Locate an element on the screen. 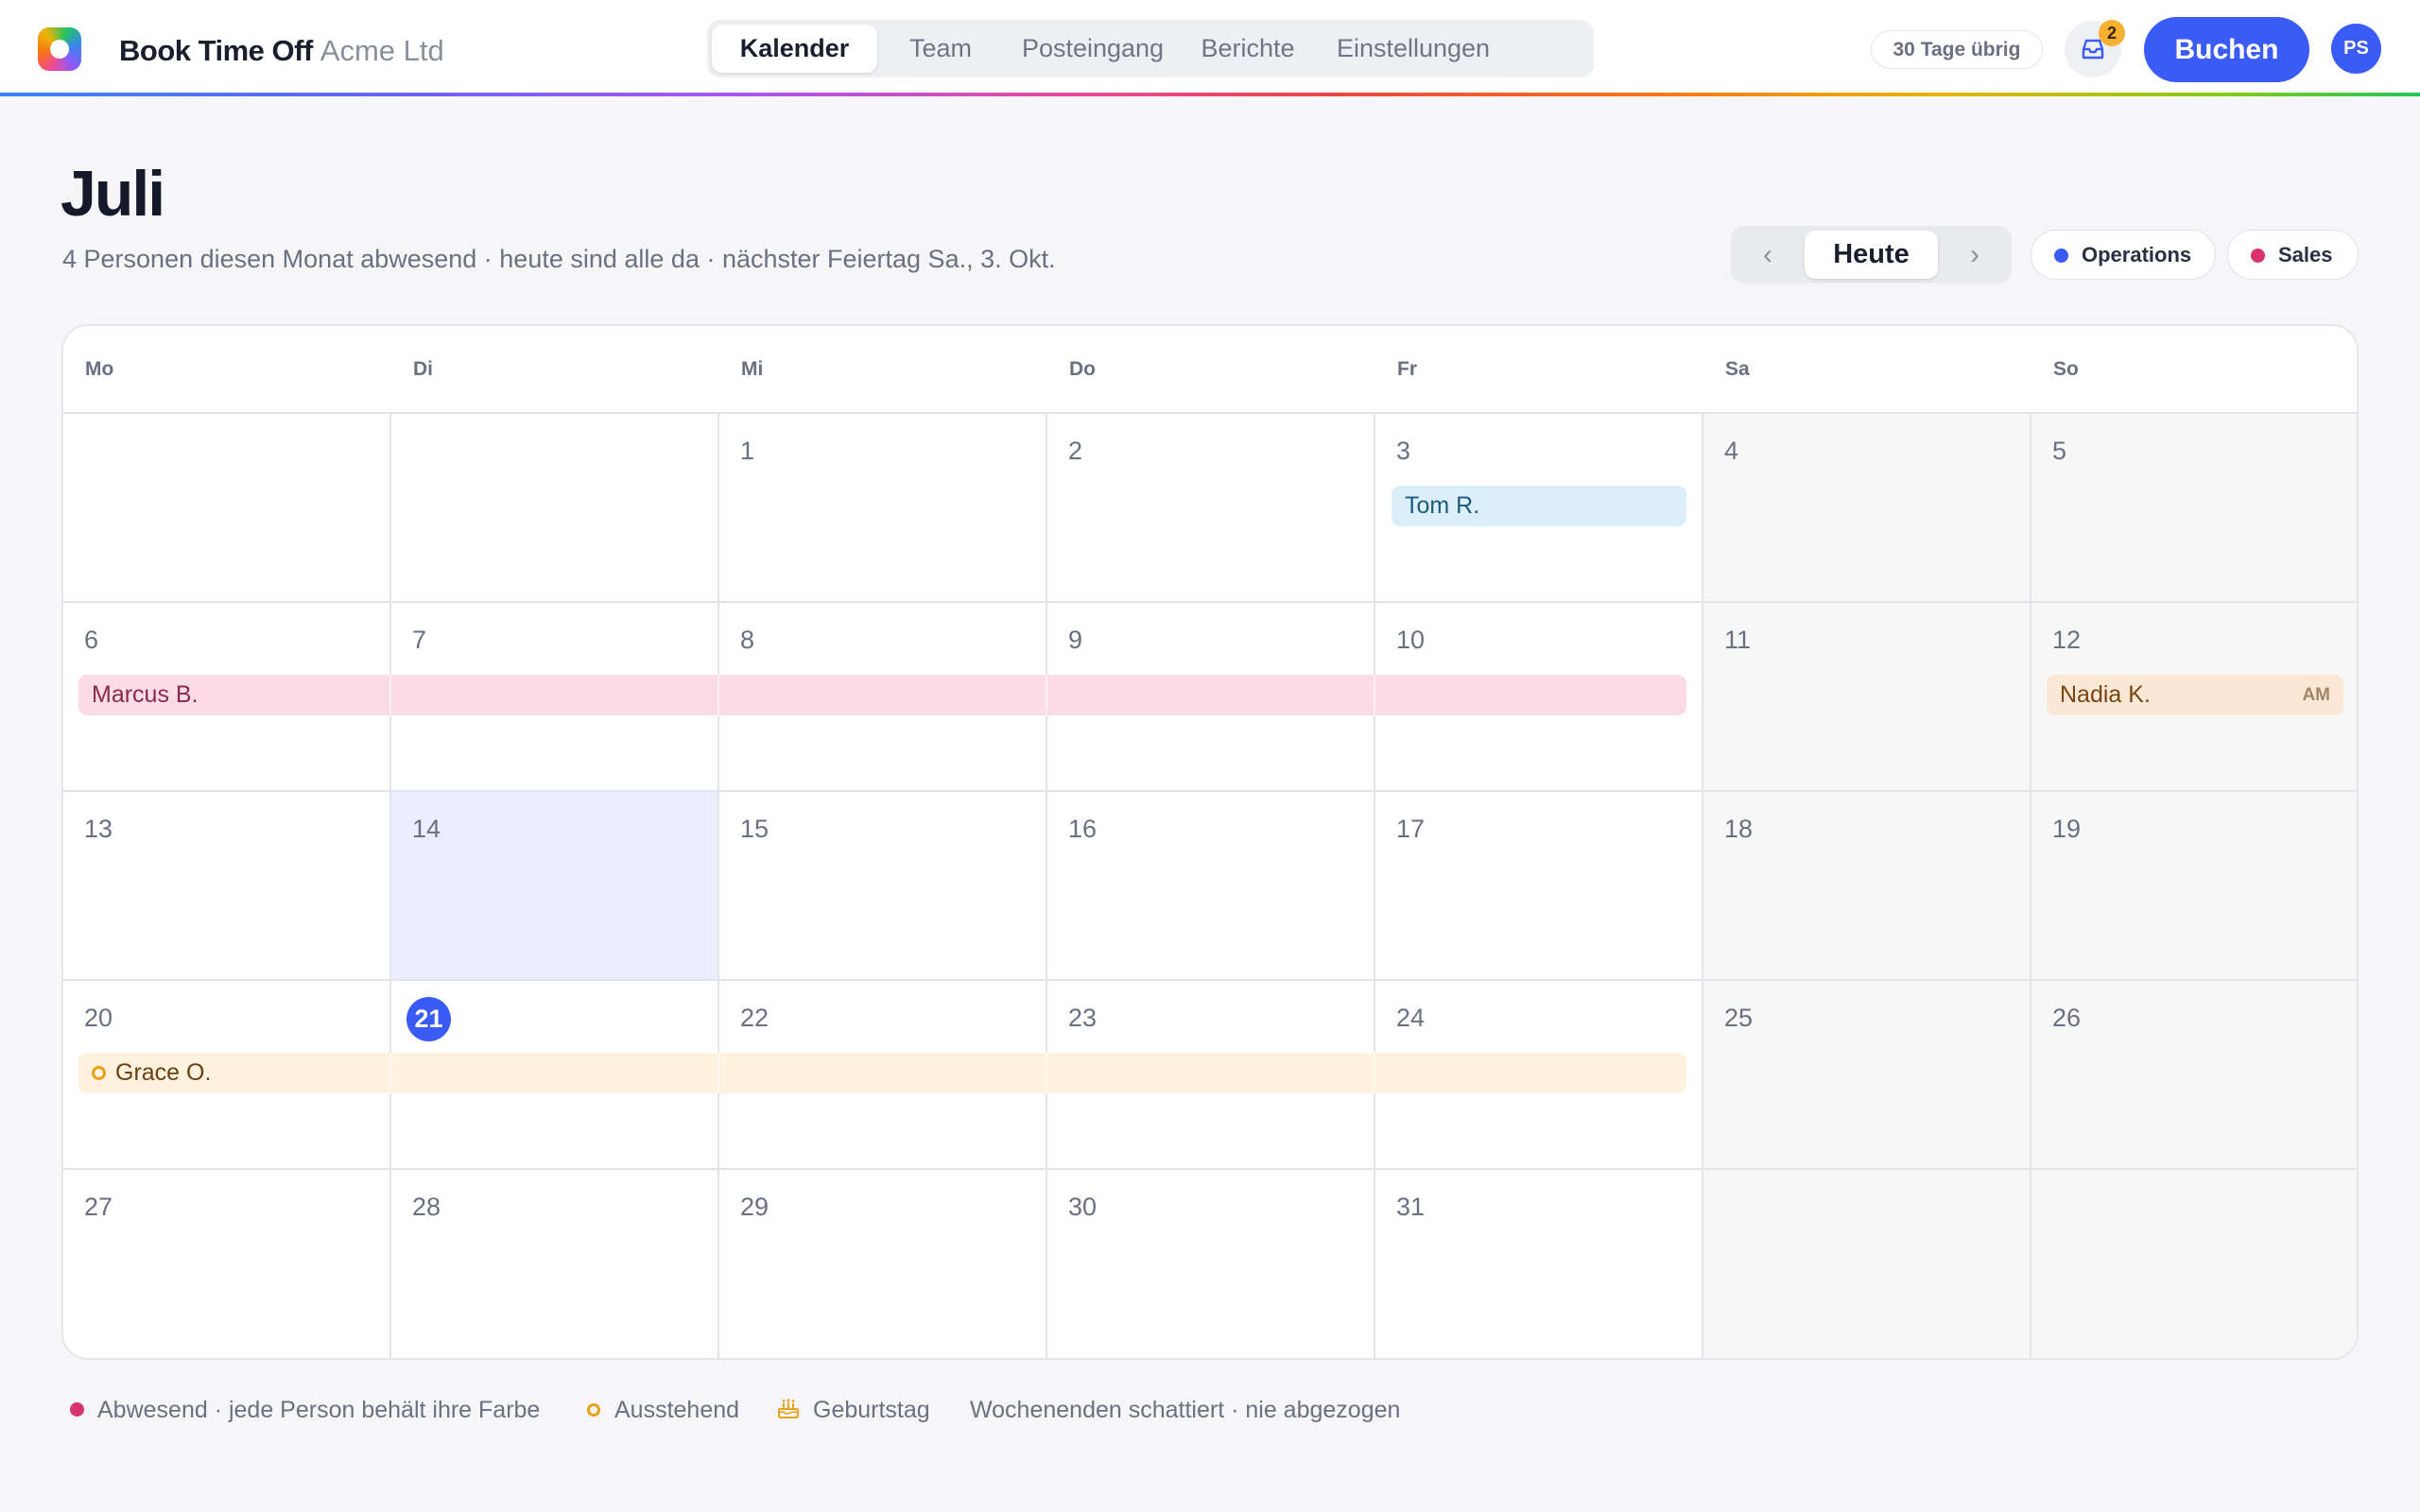  day-number: 11 is located at coordinates (1738, 640).